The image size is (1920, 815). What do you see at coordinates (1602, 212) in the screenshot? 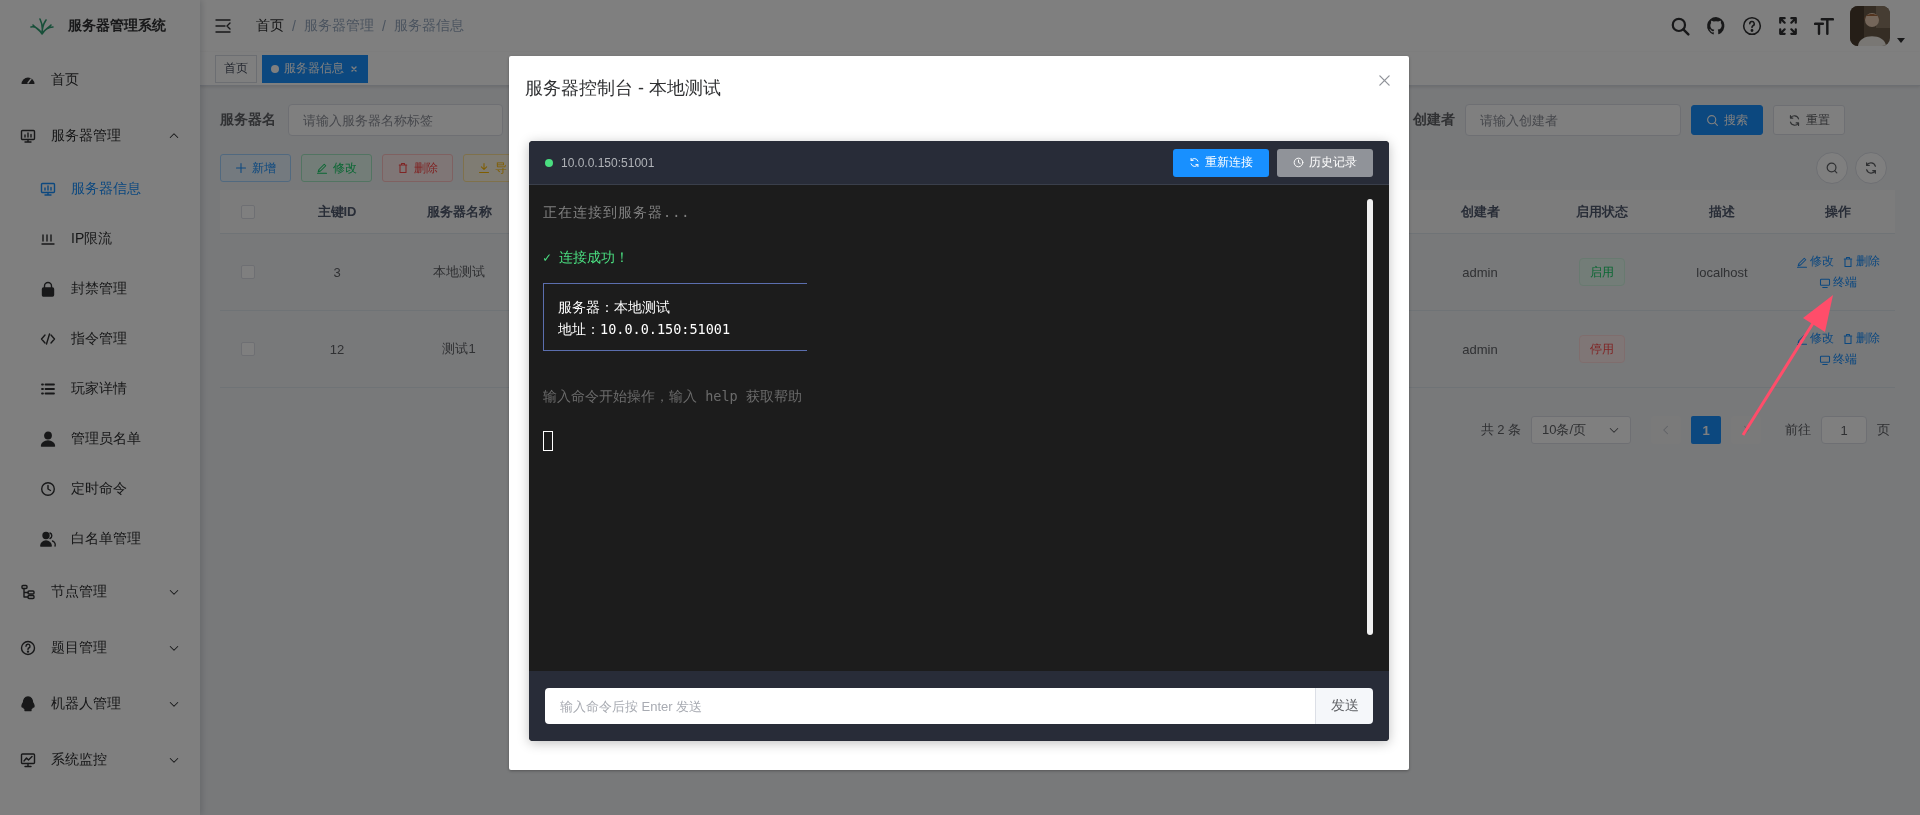
I see `column-header: 启用状态` at bounding box center [1602, 212].